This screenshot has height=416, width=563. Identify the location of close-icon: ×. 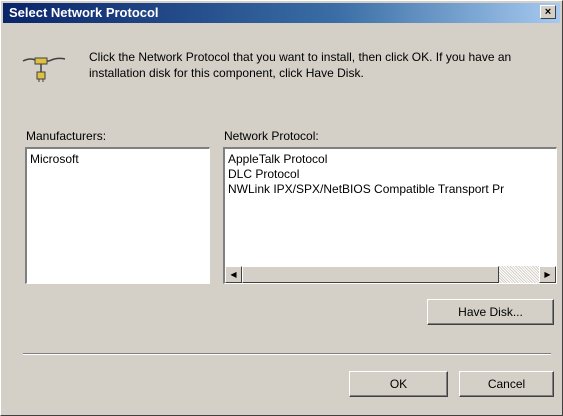
(548, 11).